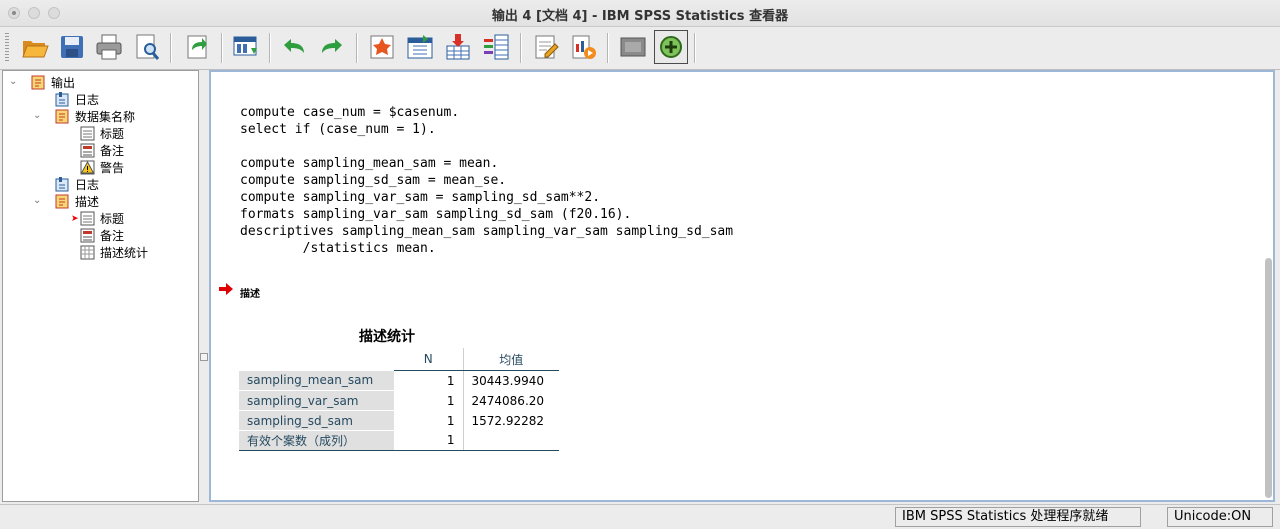 This screenshot has width=1280, height=529. Describe the element at coordinates (226, 289) in the screenshot. I see `current-item-arrow-icon` at that location.